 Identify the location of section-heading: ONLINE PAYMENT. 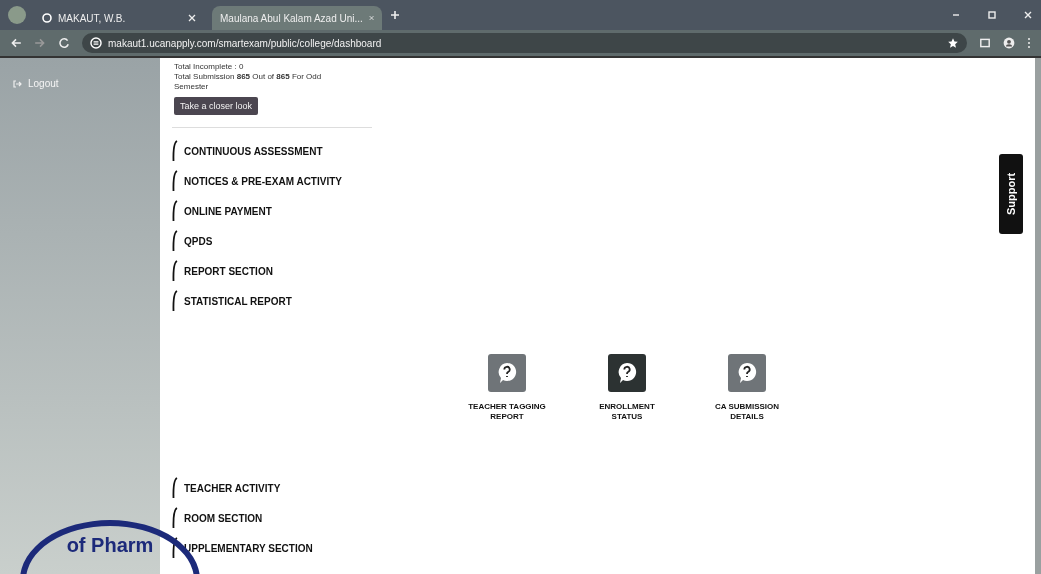
(228, 211).